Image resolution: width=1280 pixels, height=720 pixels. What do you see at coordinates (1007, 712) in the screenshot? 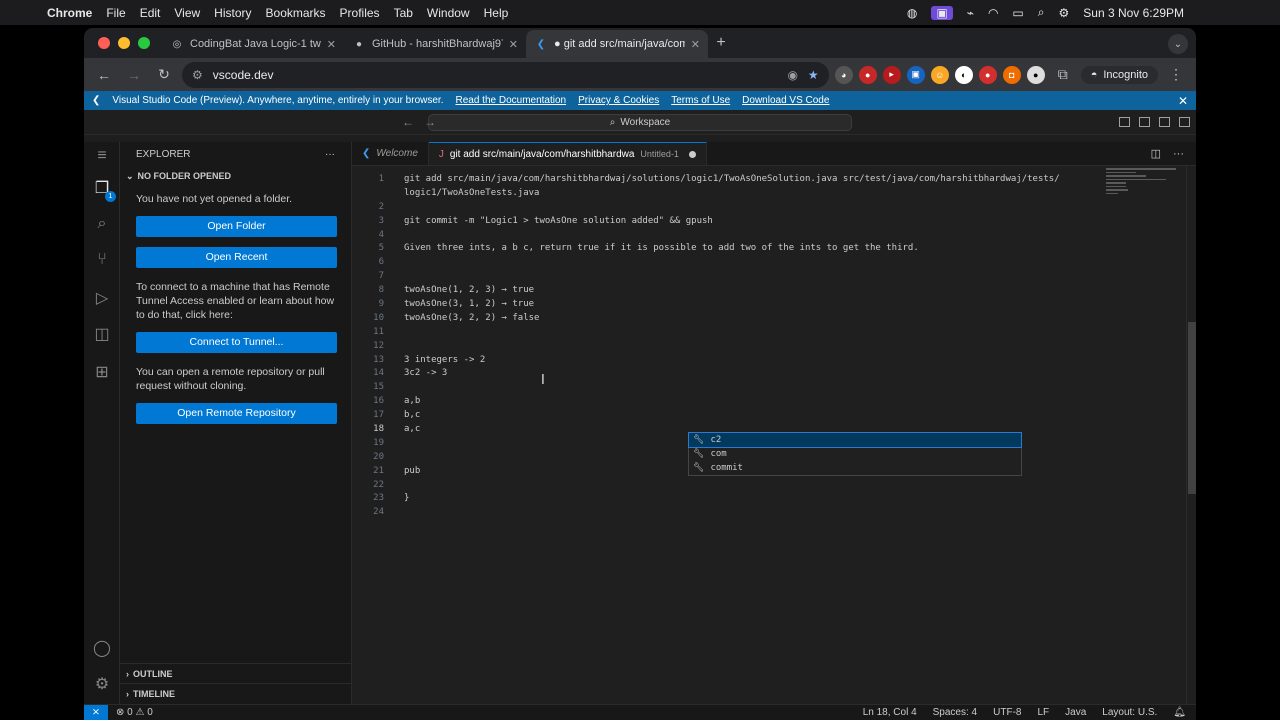
I see `encoding: UTF-8` at bounding box center [1007, 712].